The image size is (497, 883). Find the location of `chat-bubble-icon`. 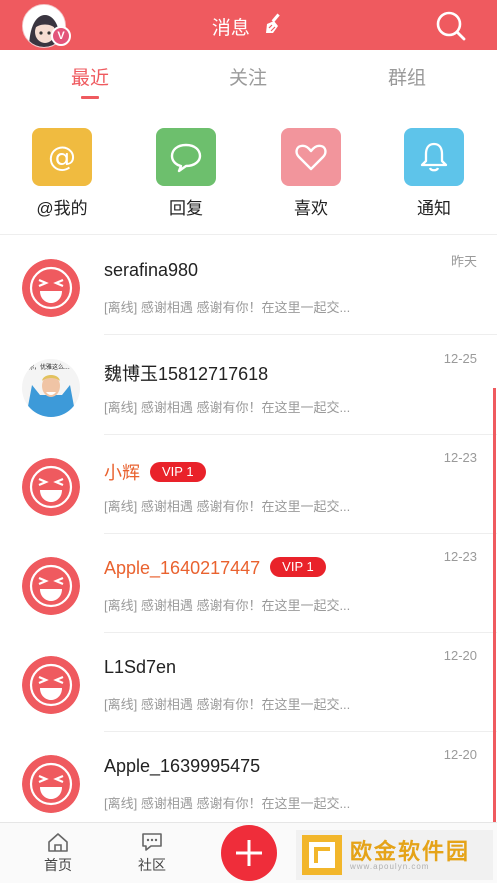

chat-bubble-icon is located at coordinates (186, 157).